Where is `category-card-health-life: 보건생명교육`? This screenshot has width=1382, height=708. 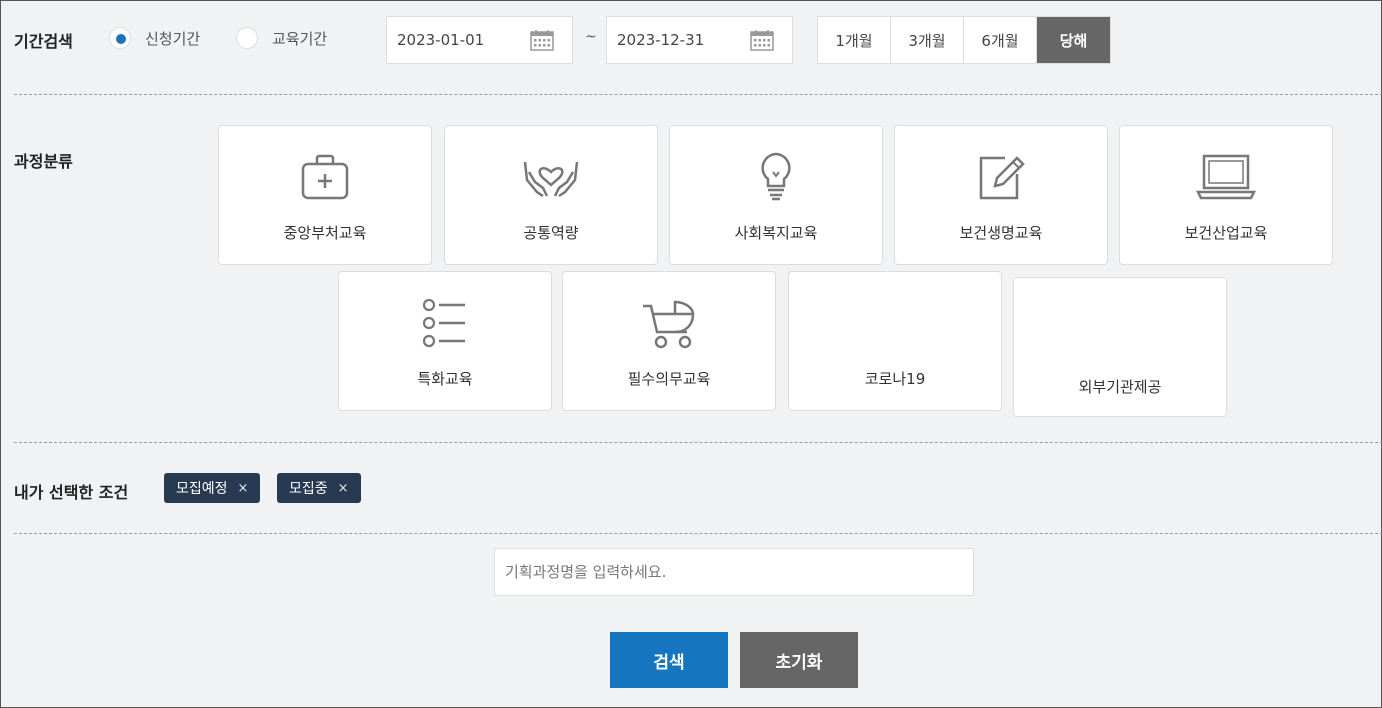 category-card-health-life: 보건생명교육 is located at coordinates (1001, 195).